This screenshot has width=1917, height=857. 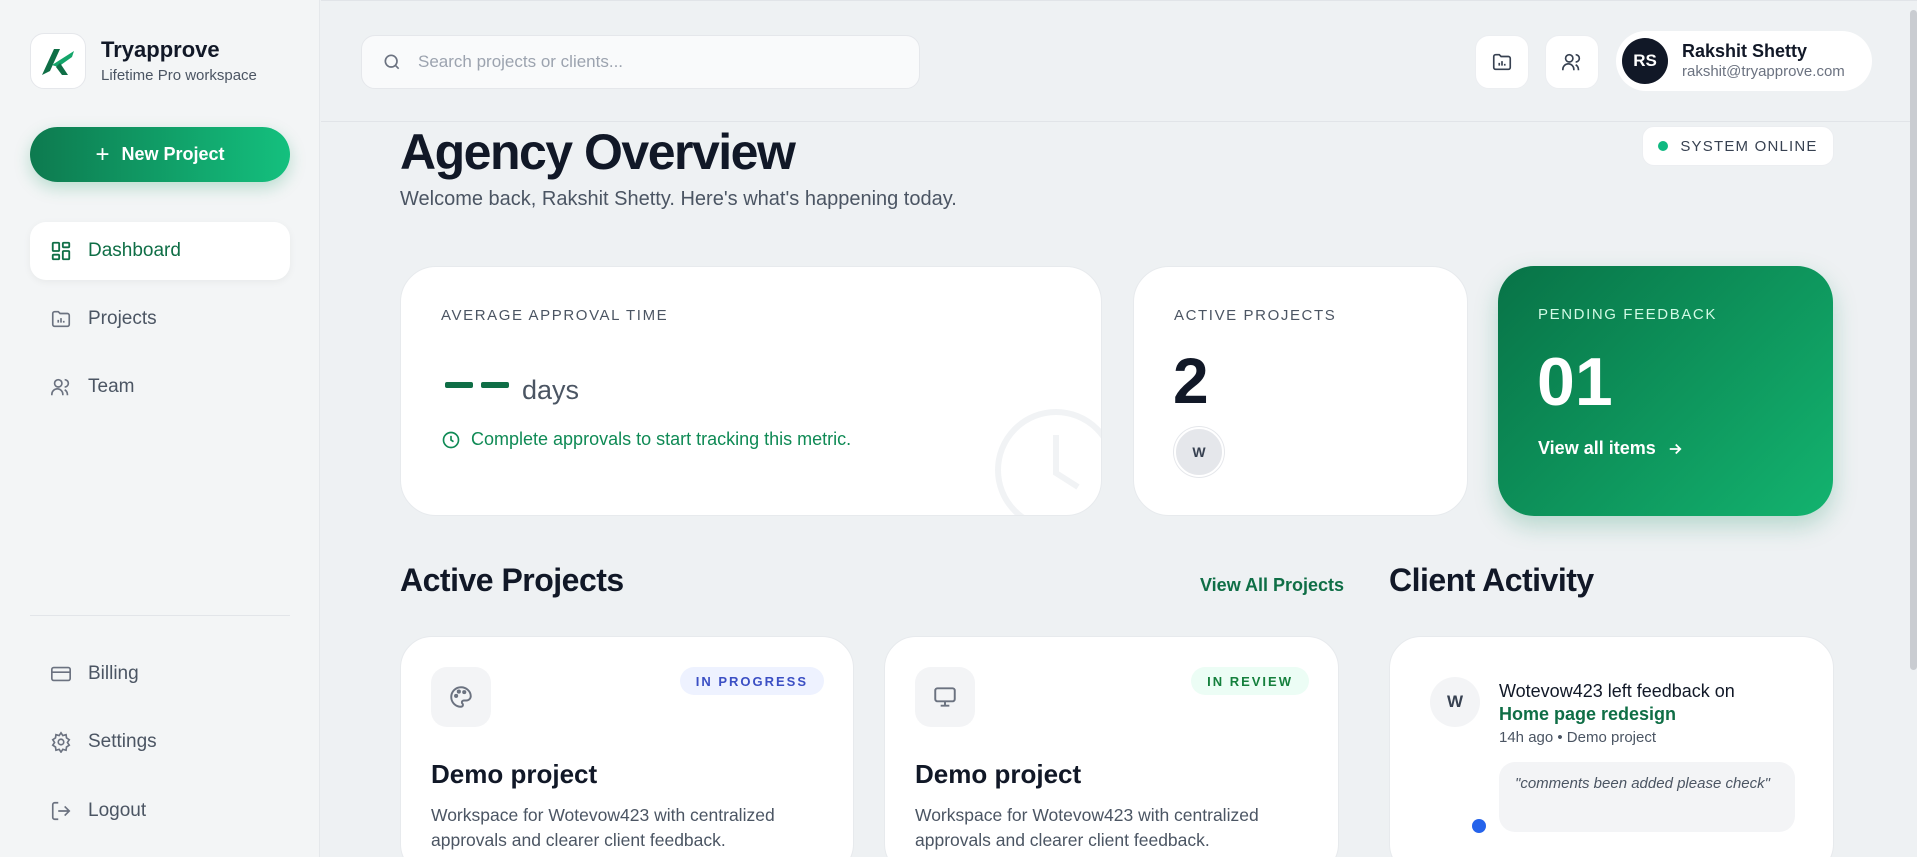 What do you see at coordinates (113, 673) in the screenshot?
I see `sidebar-item-label: Billing` at bounding box center [113, 673].